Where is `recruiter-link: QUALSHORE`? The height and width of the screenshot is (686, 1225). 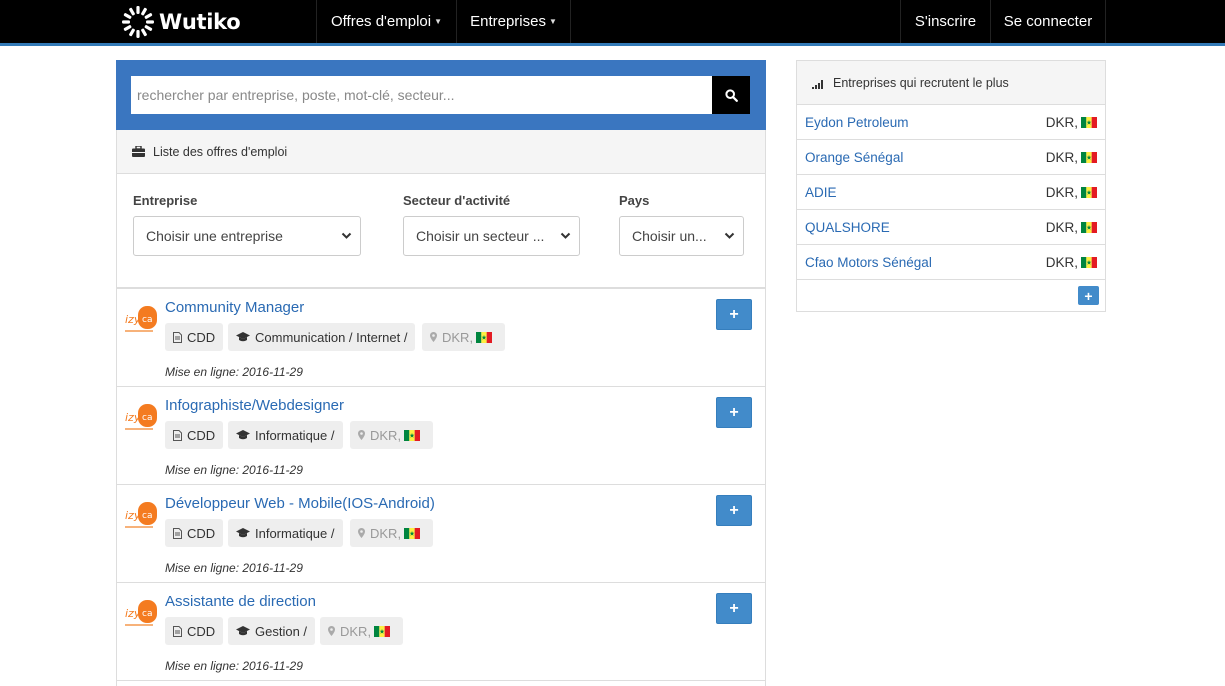
recruiter-link: QUALSHORE is located at coordinates (847, 227).